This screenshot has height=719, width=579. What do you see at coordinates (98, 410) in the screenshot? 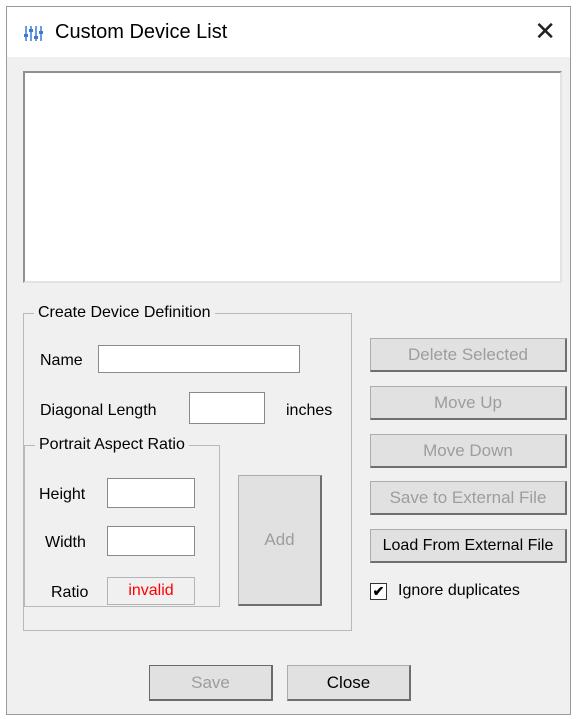
I see `diagonal-length-label: Diagonal Length` at bounding box center [98, 410].